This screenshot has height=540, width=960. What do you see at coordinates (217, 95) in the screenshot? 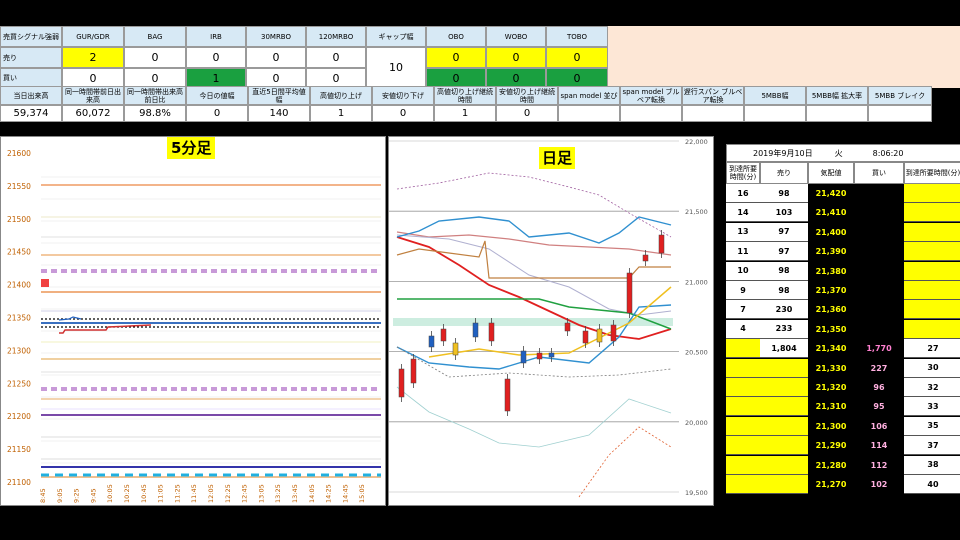
I see `stats-header: 今日の値幅` at bounding box center [217, 95].